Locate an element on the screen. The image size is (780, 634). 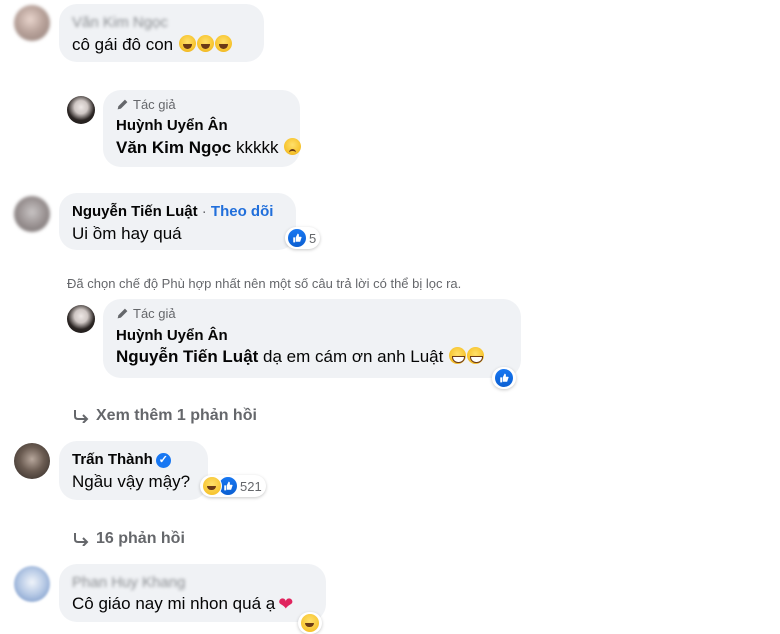
follow-button: Theo dõi is located at coordinates (242, 211).